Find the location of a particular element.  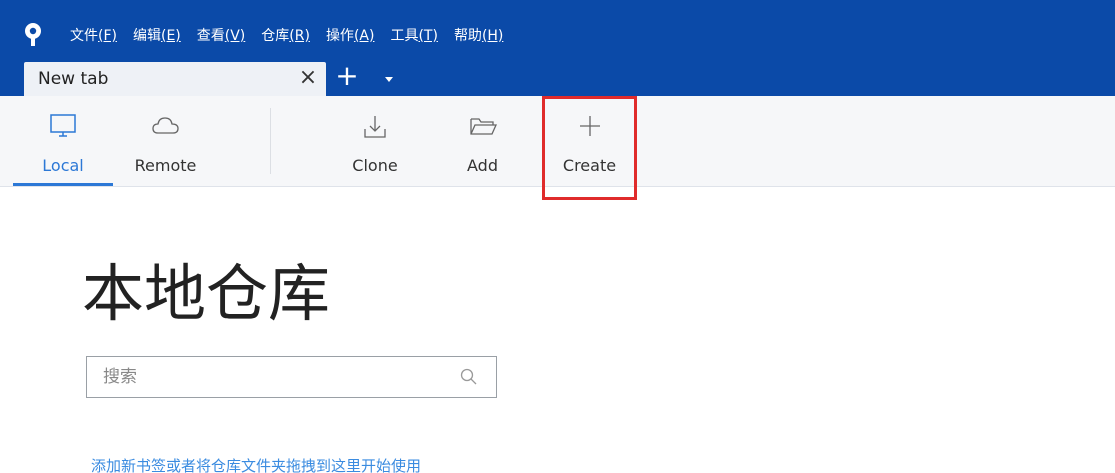

monitor-icon is located at coordinates (63, 125).